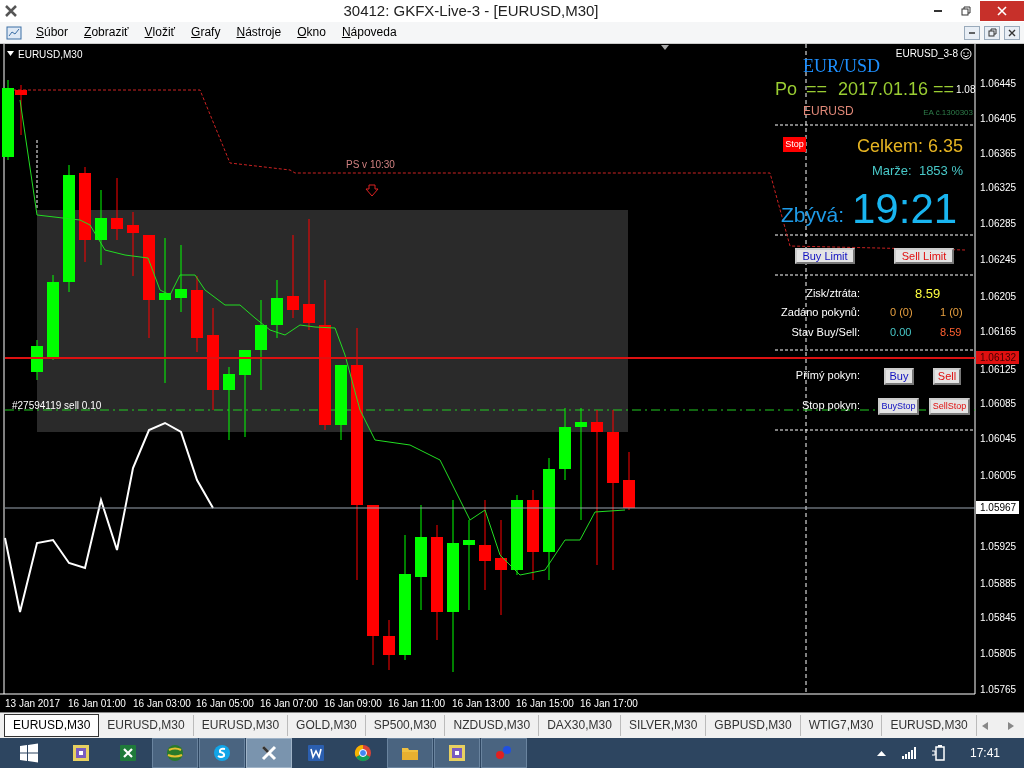 Image resolution: width=1024 pixels, height=768 pixels. I want to click on chart-tab: SILVER,M30, so click(663, 725).